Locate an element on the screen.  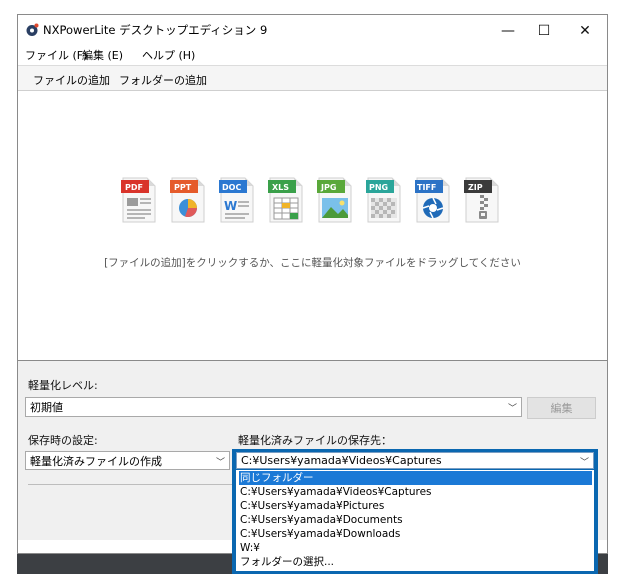
destination-option: C:¥Users¥yamada¥Pictures is located at coordinates (415, 506).